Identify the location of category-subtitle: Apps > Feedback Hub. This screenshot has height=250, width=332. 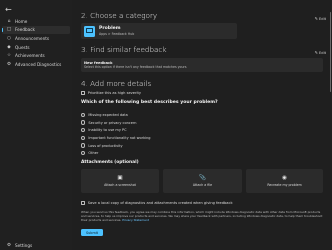
(117, 33).